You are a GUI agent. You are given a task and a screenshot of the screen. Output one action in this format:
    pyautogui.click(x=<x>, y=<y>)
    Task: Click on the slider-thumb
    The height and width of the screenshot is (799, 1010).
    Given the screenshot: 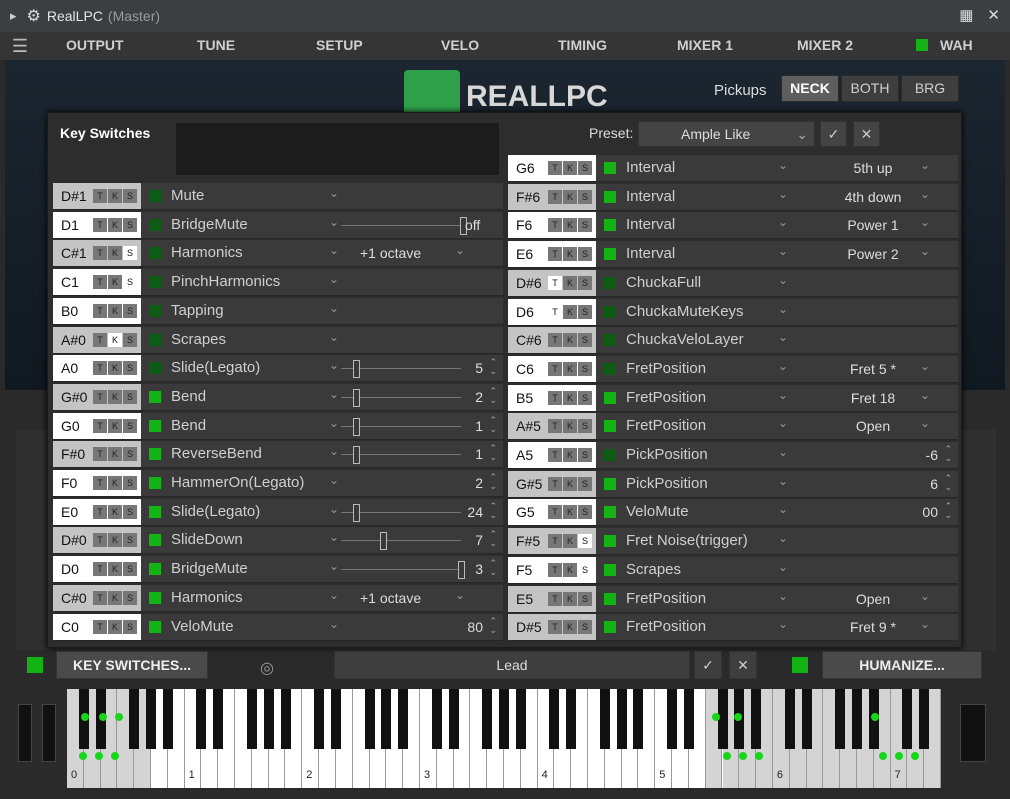 What is the action you would take?
    pyautogui.click(x=383, y=541)
    